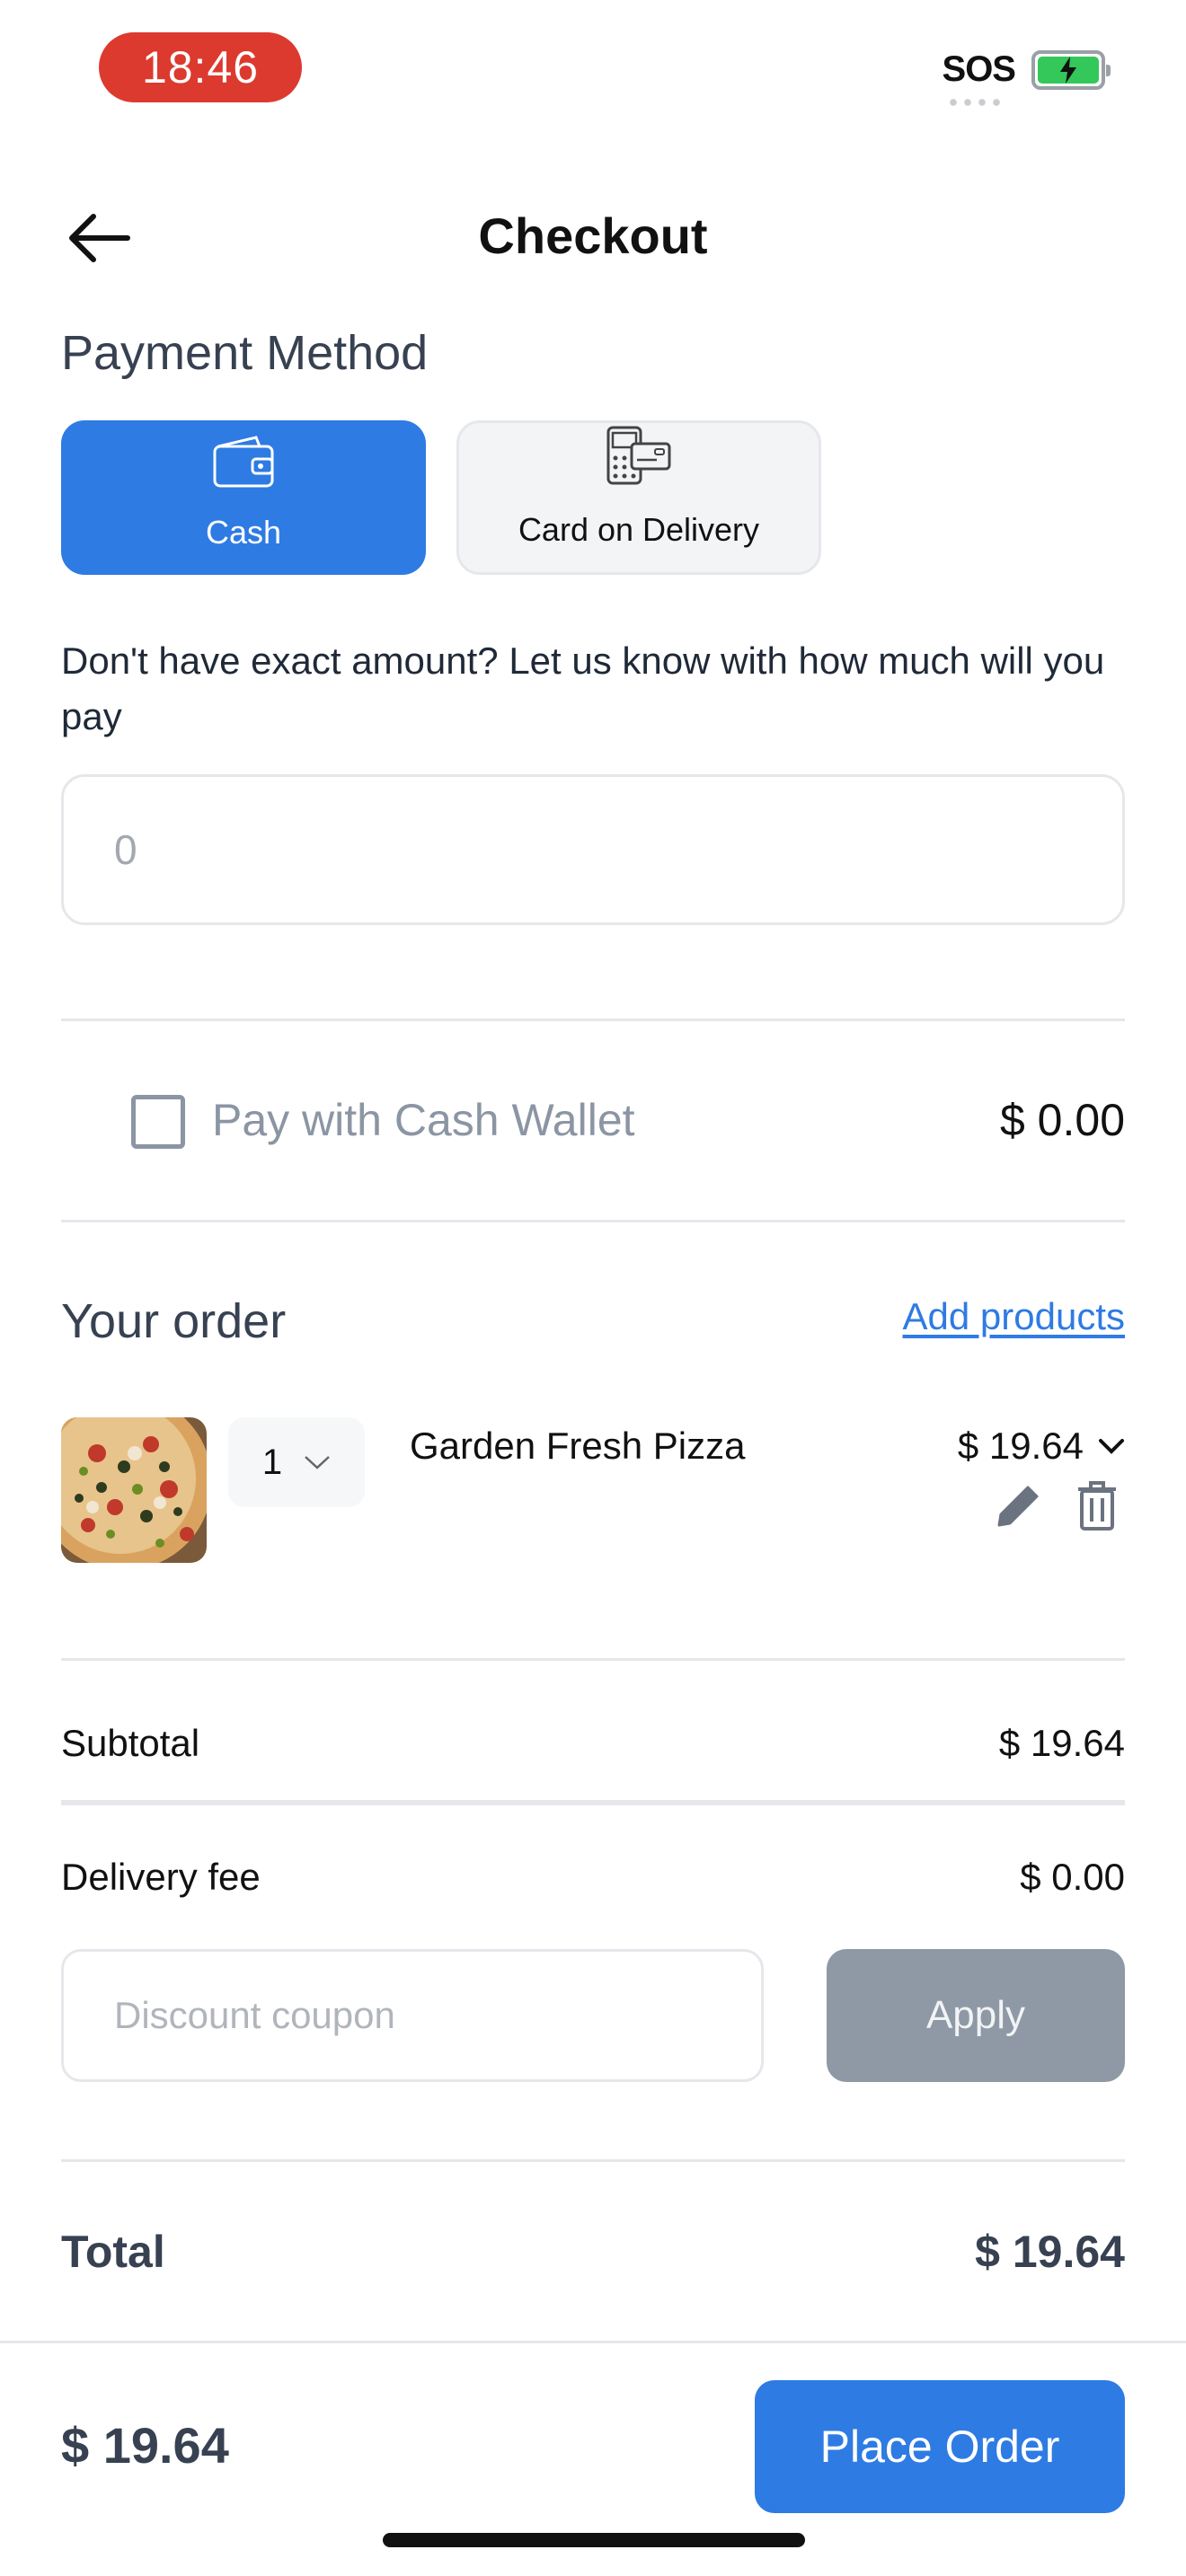 This screenshot has height=2576, width=1186. Describe the element at coordinates (578, 1446) in the screenshot. I see `item-name: Garden Fresh Pizza` at that location.